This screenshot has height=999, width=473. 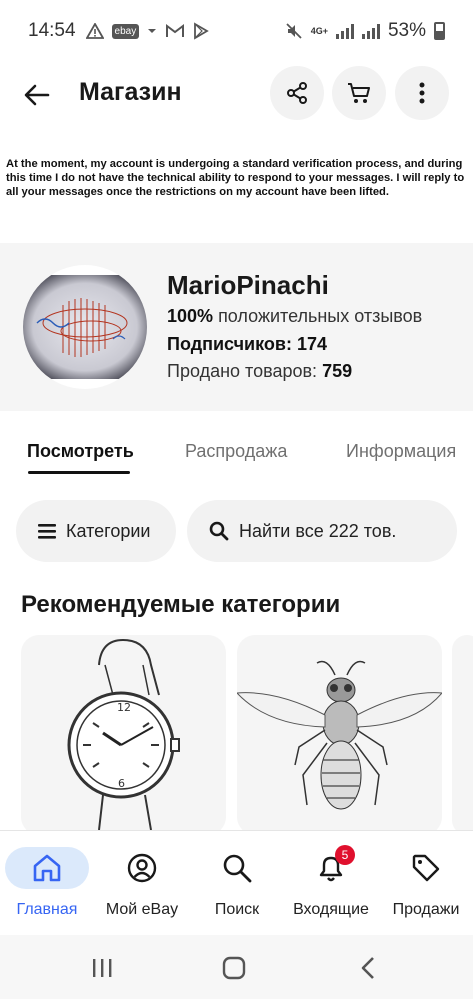 I want to click on followers-value: 174, so click(x=312, y=344).